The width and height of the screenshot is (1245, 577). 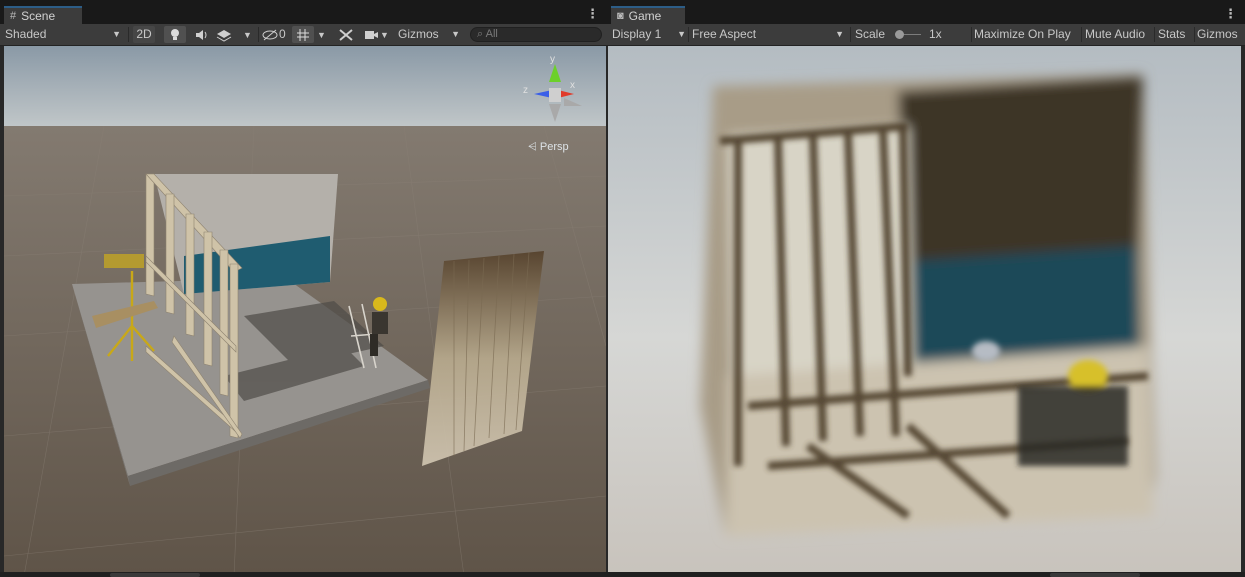 What do you see at coordinates (270, 35) in the screenshot?
I see `hidden-eye-icon` at bounding box center [270, 35].